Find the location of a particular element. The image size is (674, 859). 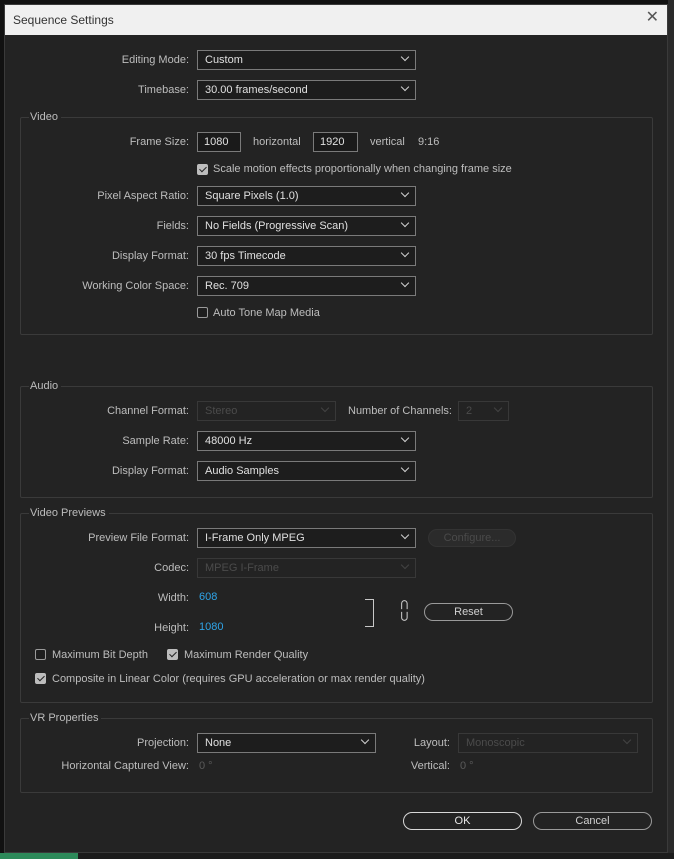

timebase-label: Timebase: is located at coordinates (163, 90).